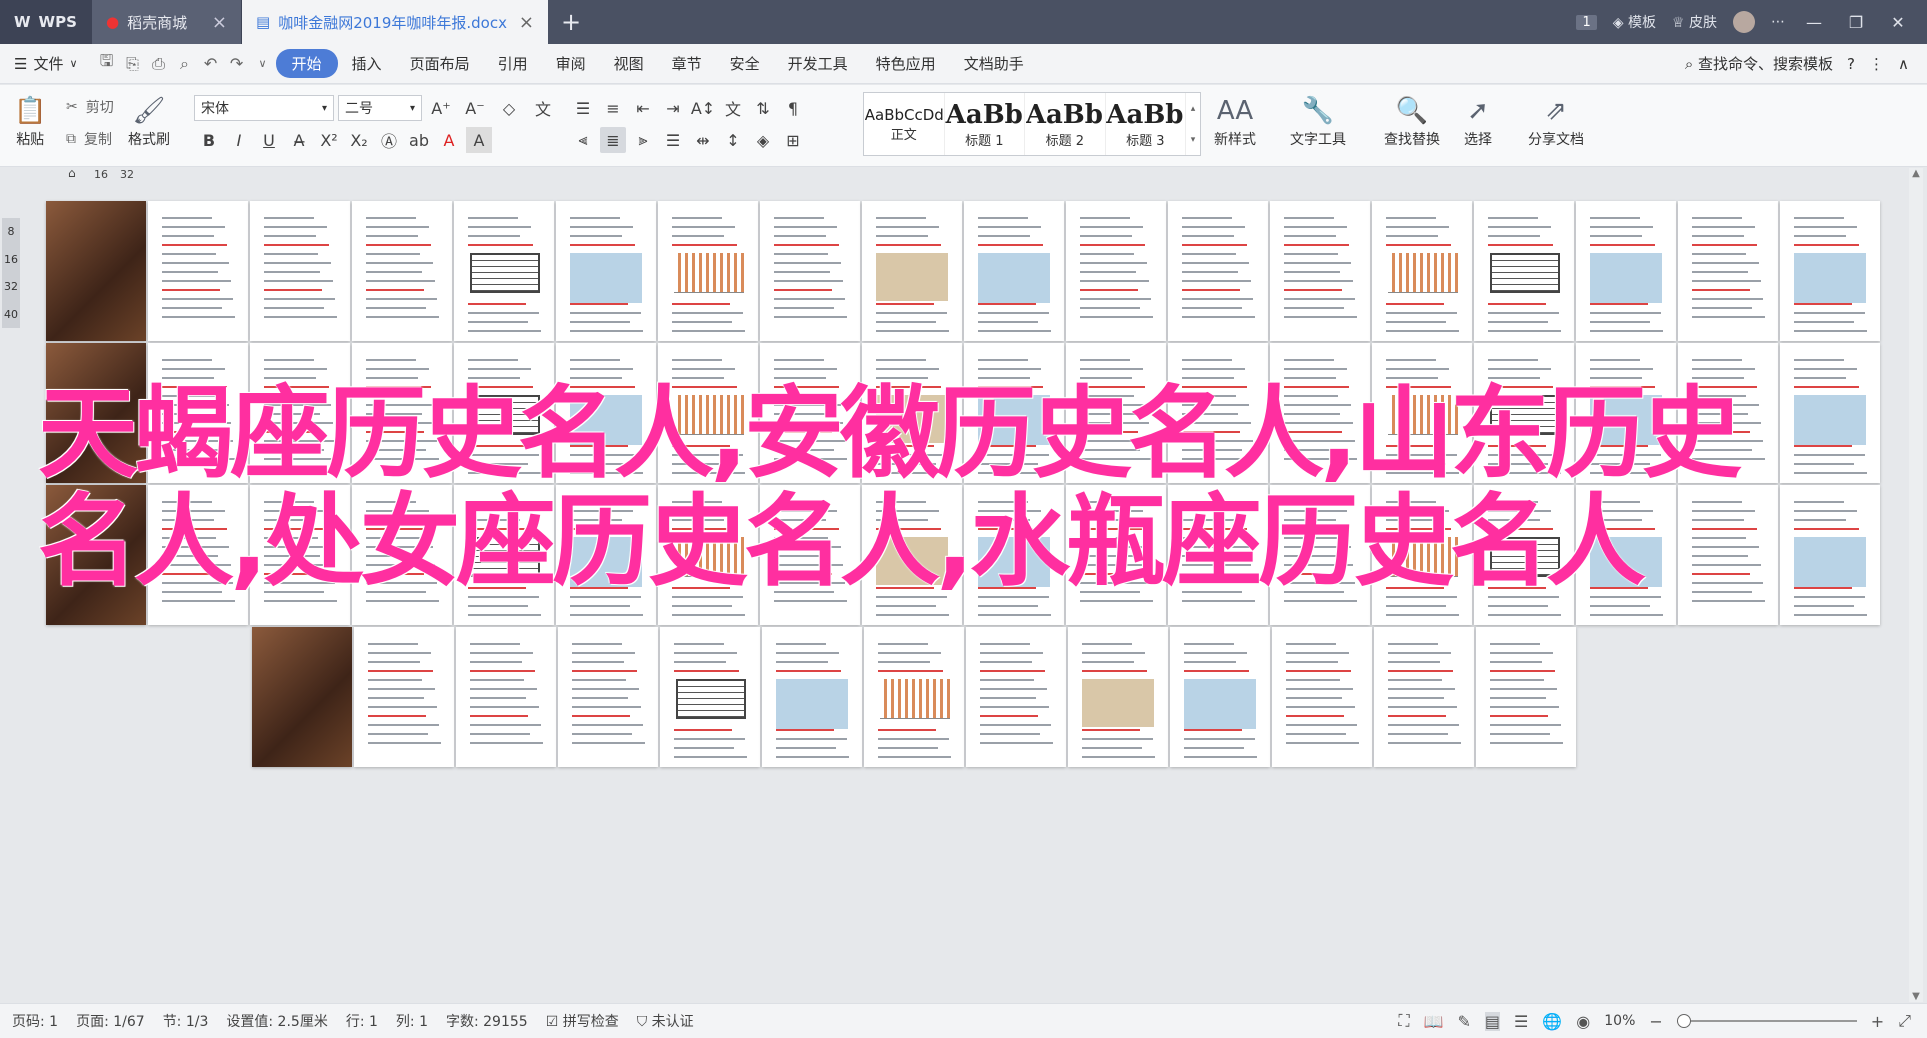 The image size is (1927, 1038). What do you see at coordinates (1403, 1021) in the screenshot?
I see `fullscreen-icon: ⛶` at bounding box center [1403, 1021].